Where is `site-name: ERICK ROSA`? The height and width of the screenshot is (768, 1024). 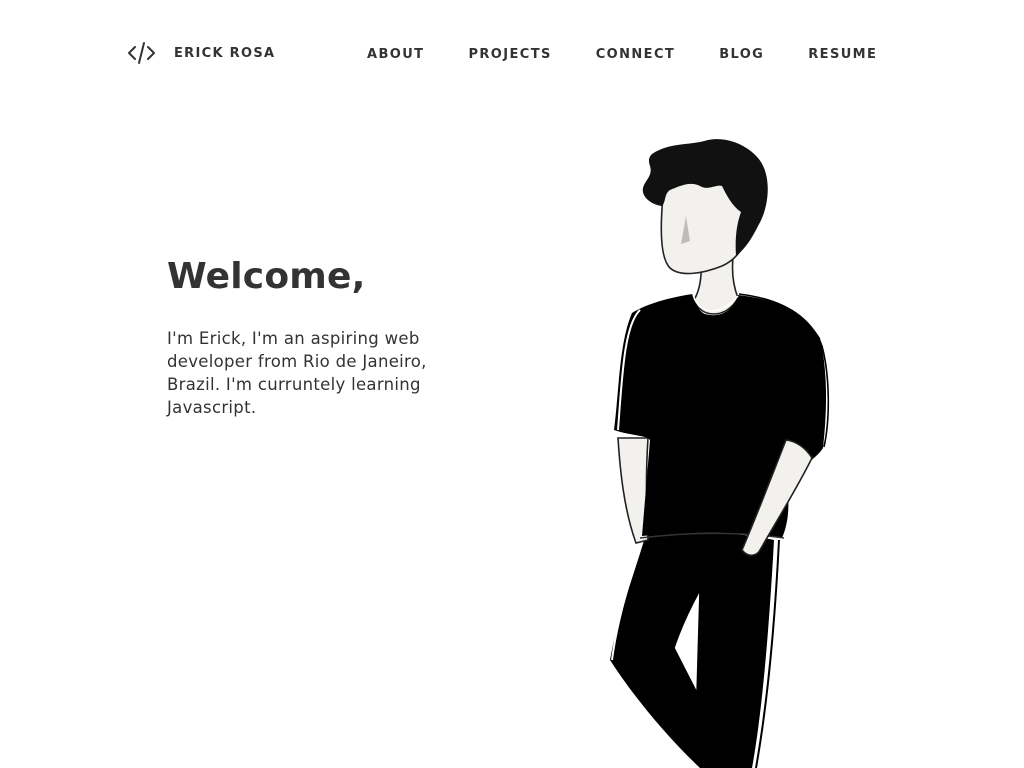 site-name: ERICK ROSA is located at coordinates (225, 53).